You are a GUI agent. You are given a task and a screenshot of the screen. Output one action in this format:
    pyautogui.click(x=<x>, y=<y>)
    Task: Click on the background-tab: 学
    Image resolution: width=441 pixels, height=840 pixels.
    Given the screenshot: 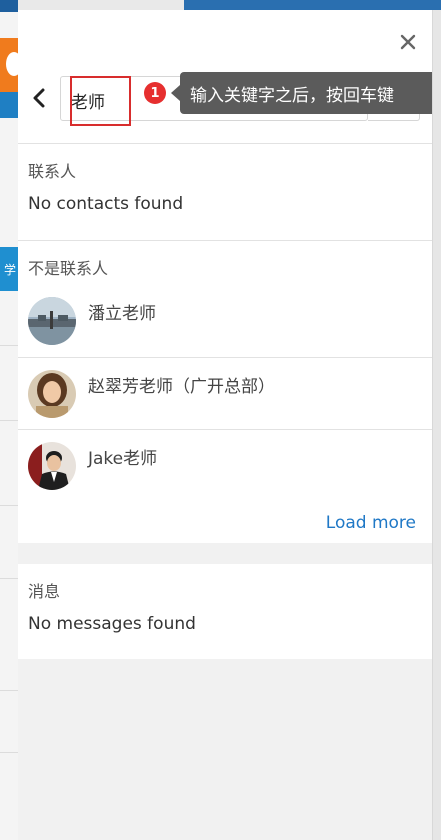 What is the action you would take?
    pyautogui.click(x=9, y=269)
    